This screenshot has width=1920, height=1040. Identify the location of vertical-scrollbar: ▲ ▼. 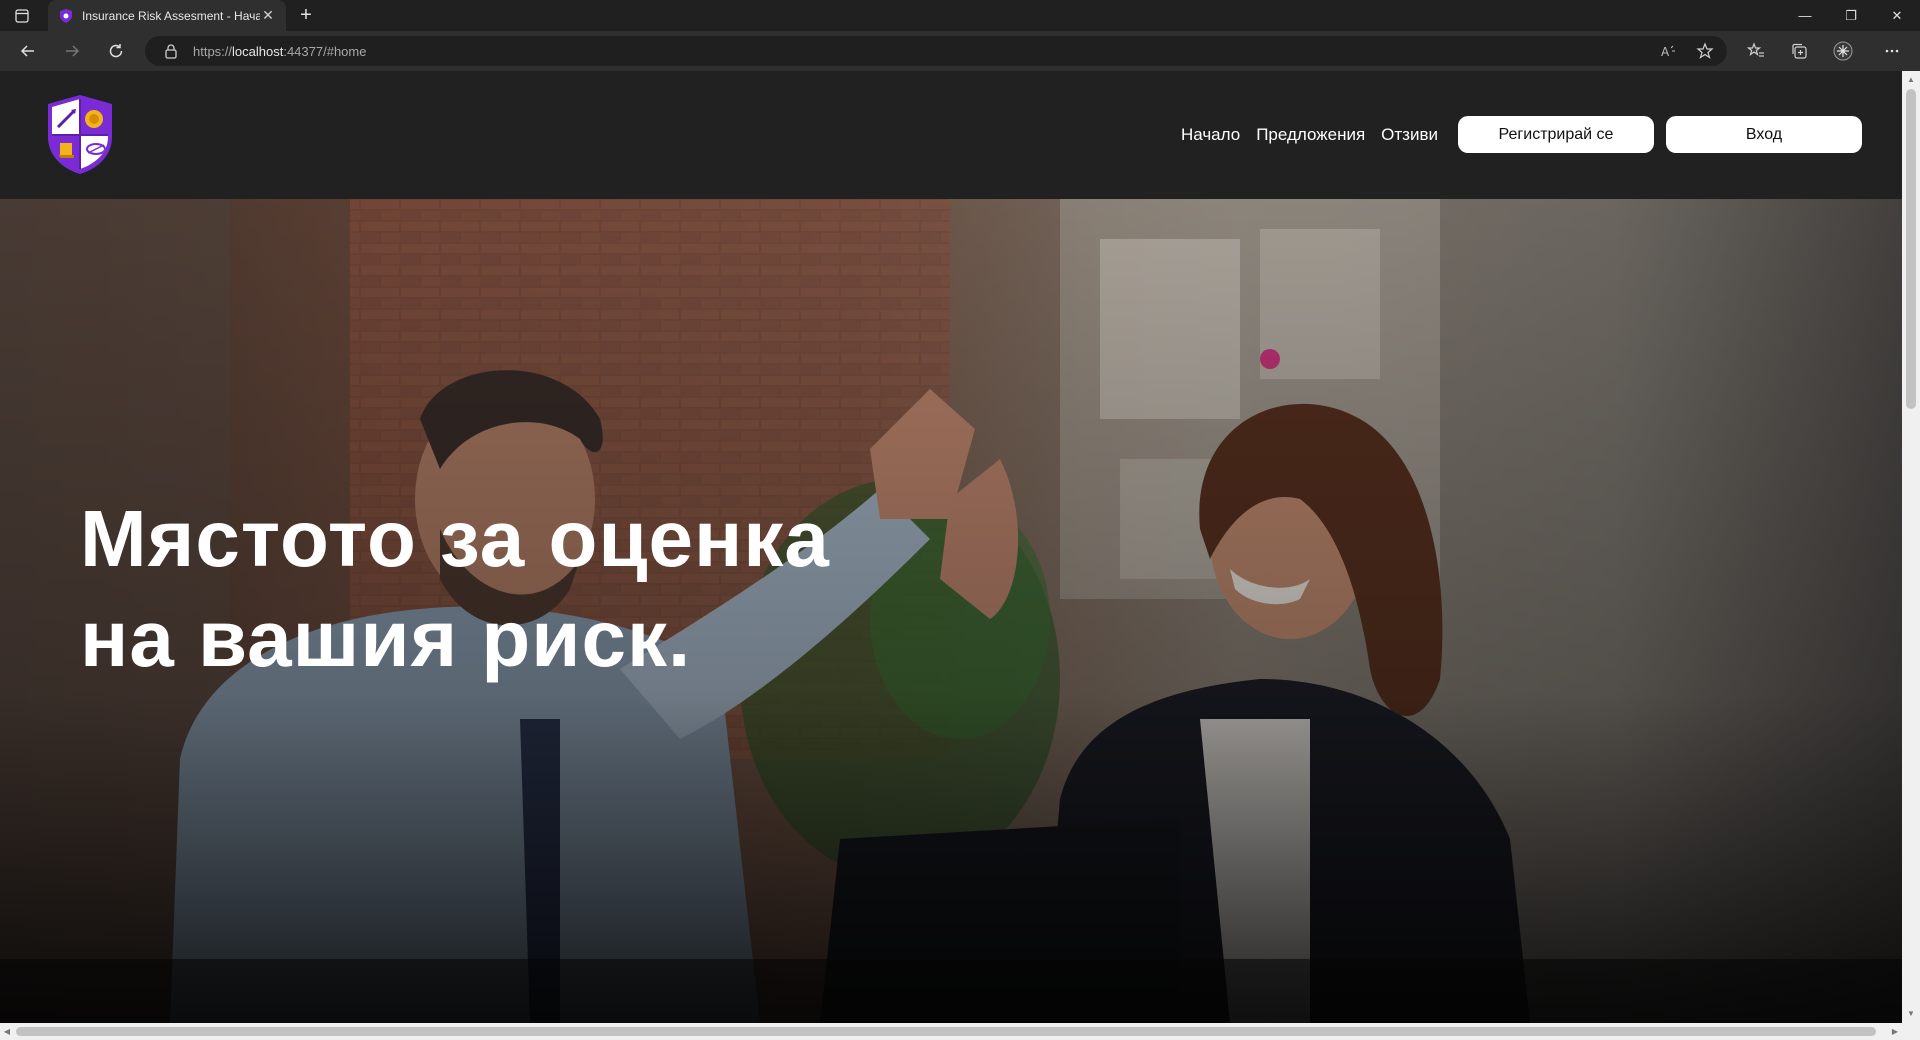
(1911, 547).